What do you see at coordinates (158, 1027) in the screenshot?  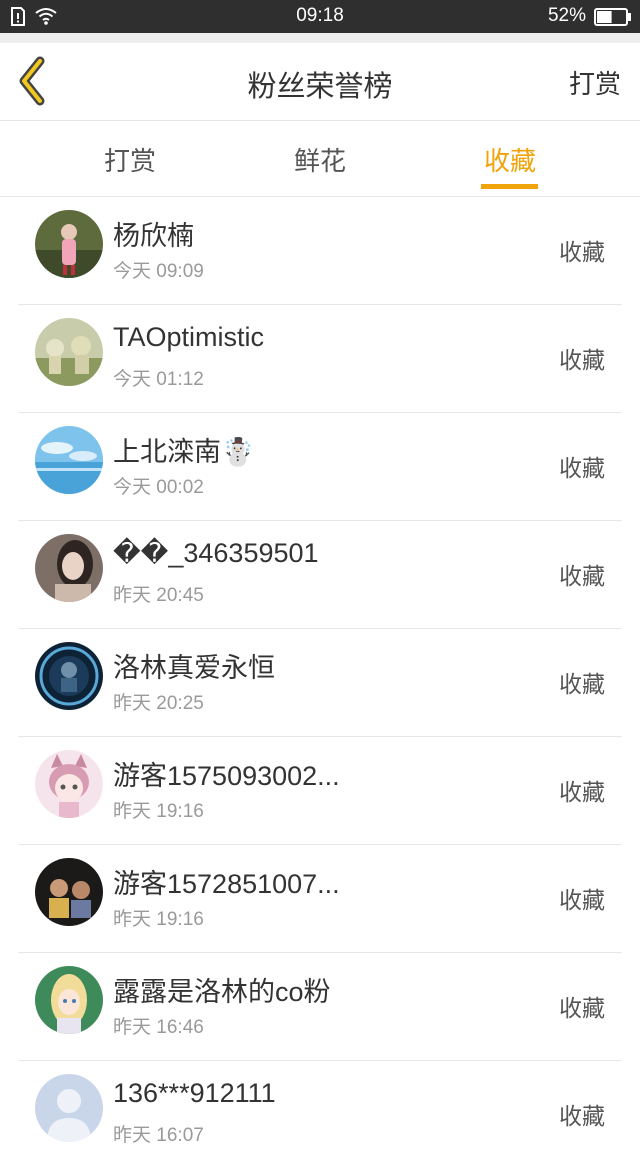 I see `fan-time: 昨天 16:46` at bounding box center [158, 1027].